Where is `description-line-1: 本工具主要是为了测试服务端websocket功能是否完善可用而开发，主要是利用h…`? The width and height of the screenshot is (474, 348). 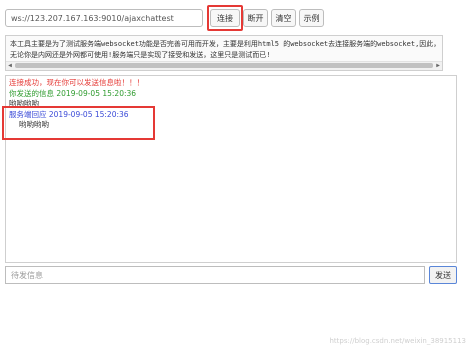
description-line-1: 本工具主要是为了测试服务端websocket功能是否完善可用而开发，主要是利用h… is located at coordinates (224, 44).